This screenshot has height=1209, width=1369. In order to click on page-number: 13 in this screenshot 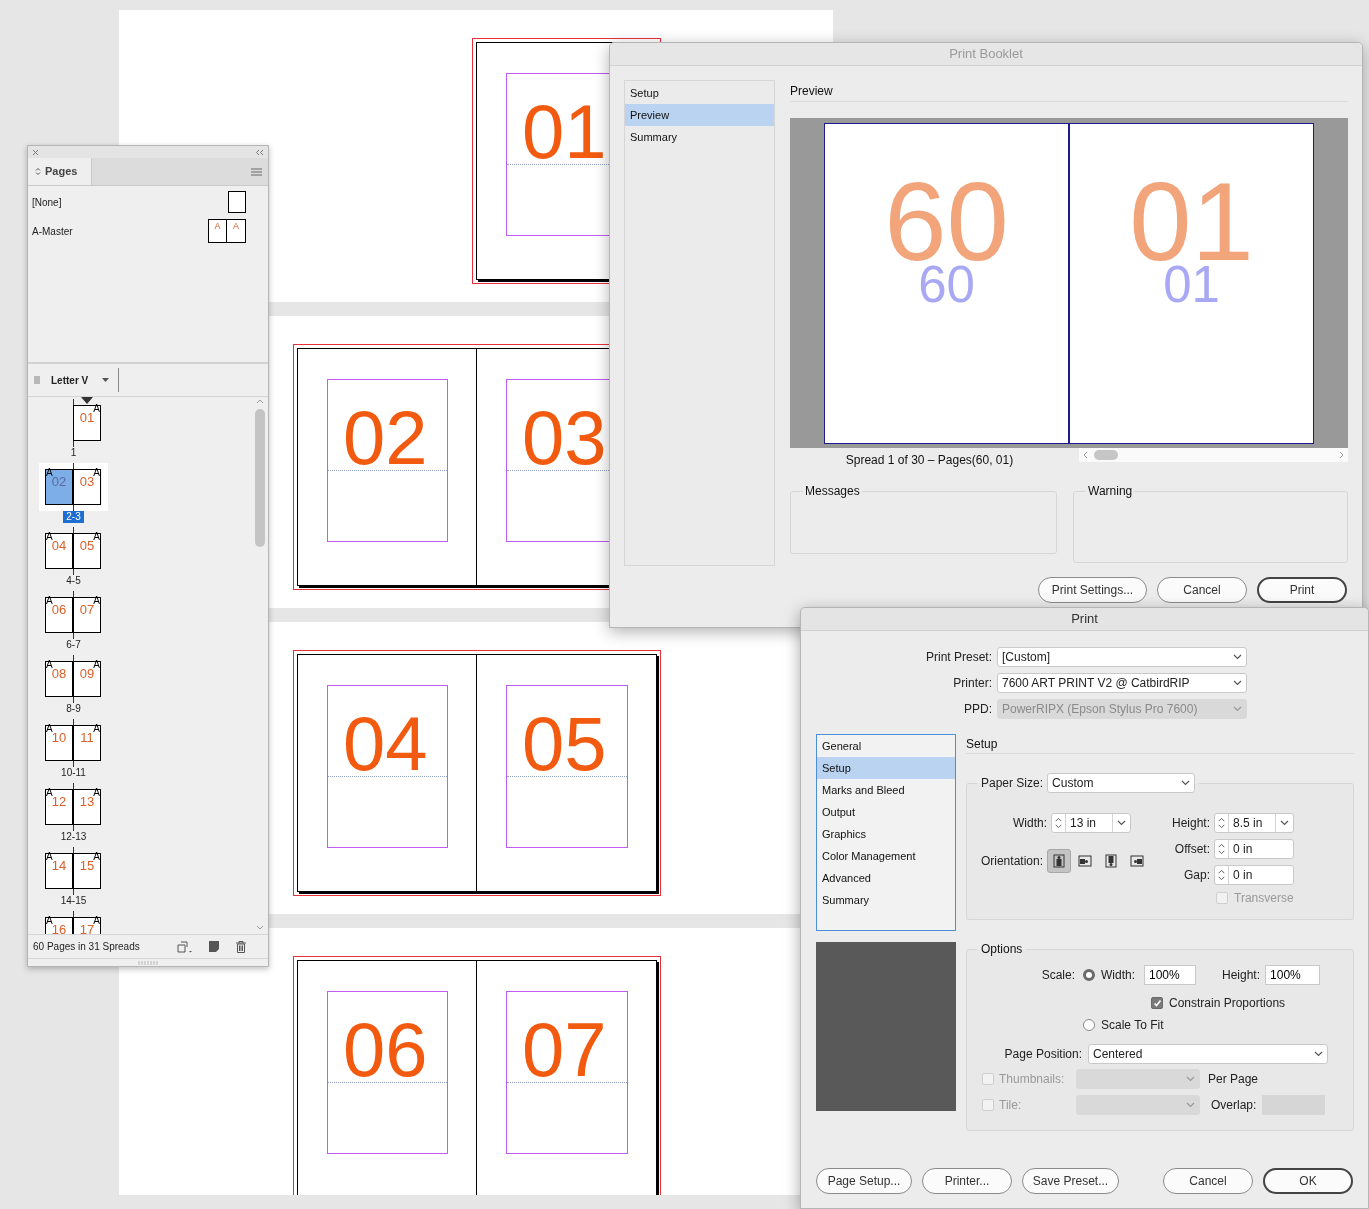, I will do `click(87, 803)`.